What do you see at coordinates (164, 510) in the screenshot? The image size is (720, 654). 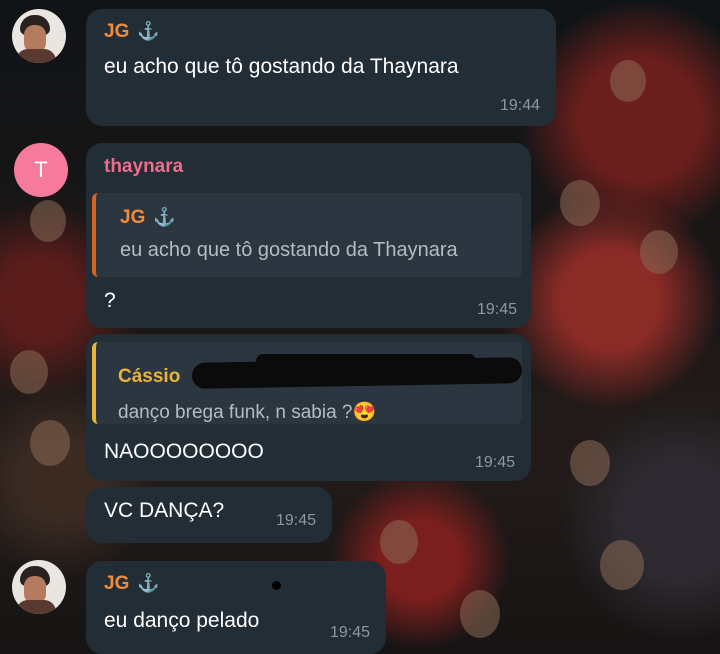 I see `message-text: VC DANÇA?` at bounding box center [164, 510].